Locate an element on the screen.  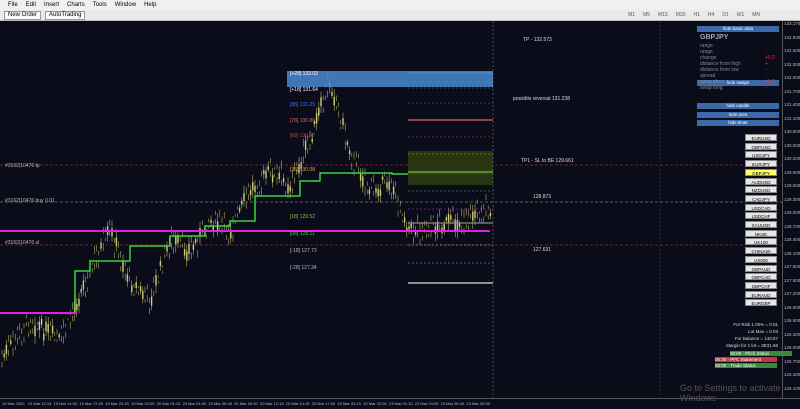
x-tick-16: 23 Mar 04:00 is located at coordinates (426, 403).